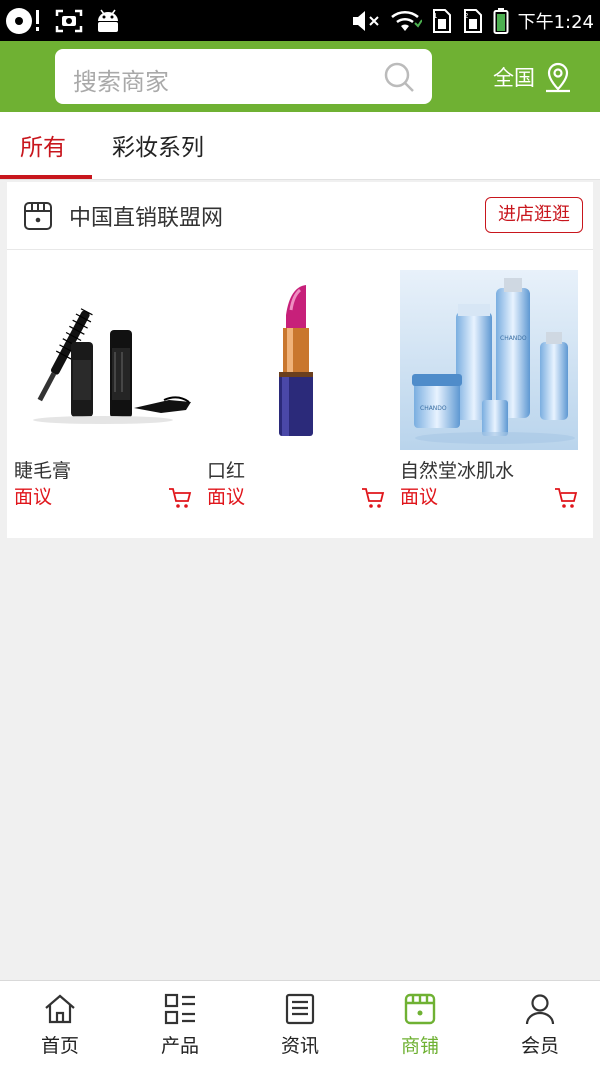  Describe the element at coordinates (42, 469) in the screenshot. I see `product-name: 睫毛膏` at that location.